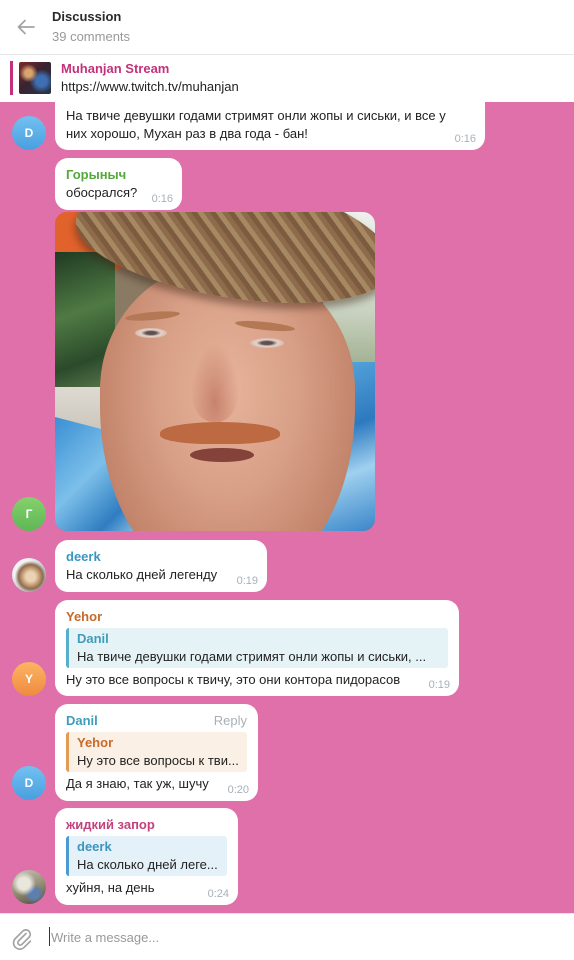 Image resolution: width=574 pixels, height=960 pixels. What do you see at coordinates (218, 894) in the screenshot?
I see `message-time: 0:24` at bounding box center [218, 894].